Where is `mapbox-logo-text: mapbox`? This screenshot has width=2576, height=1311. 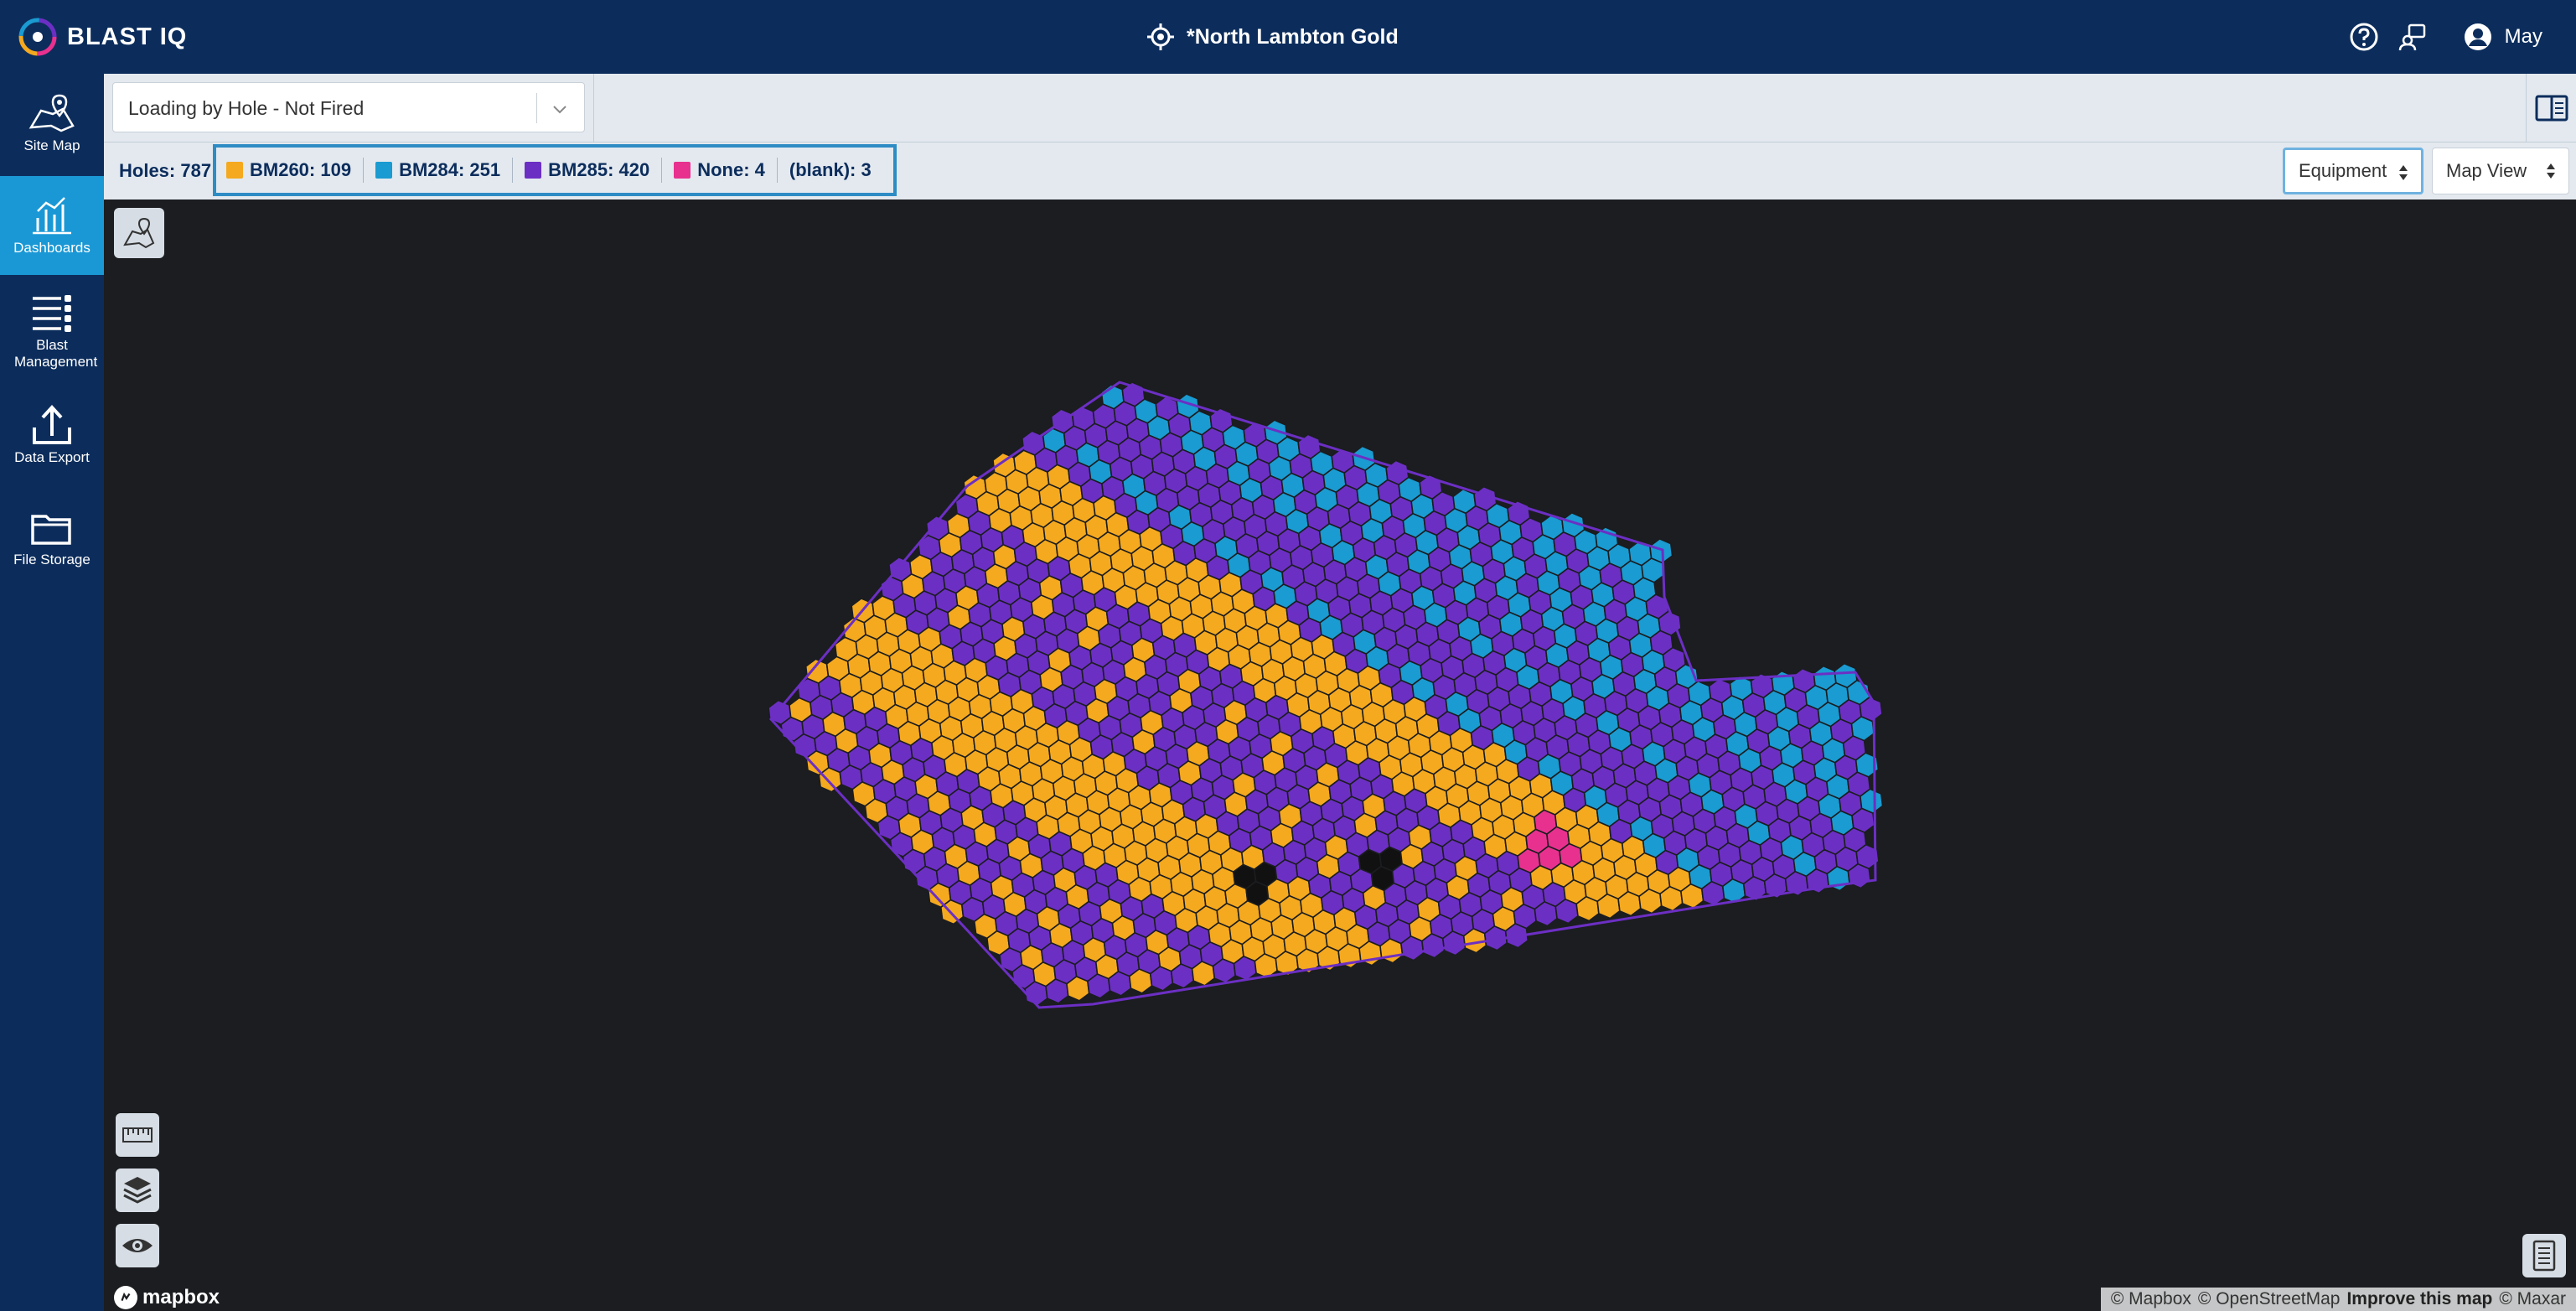
mapbox-logo-text: mapbox is located at coordinates (181, 1297).